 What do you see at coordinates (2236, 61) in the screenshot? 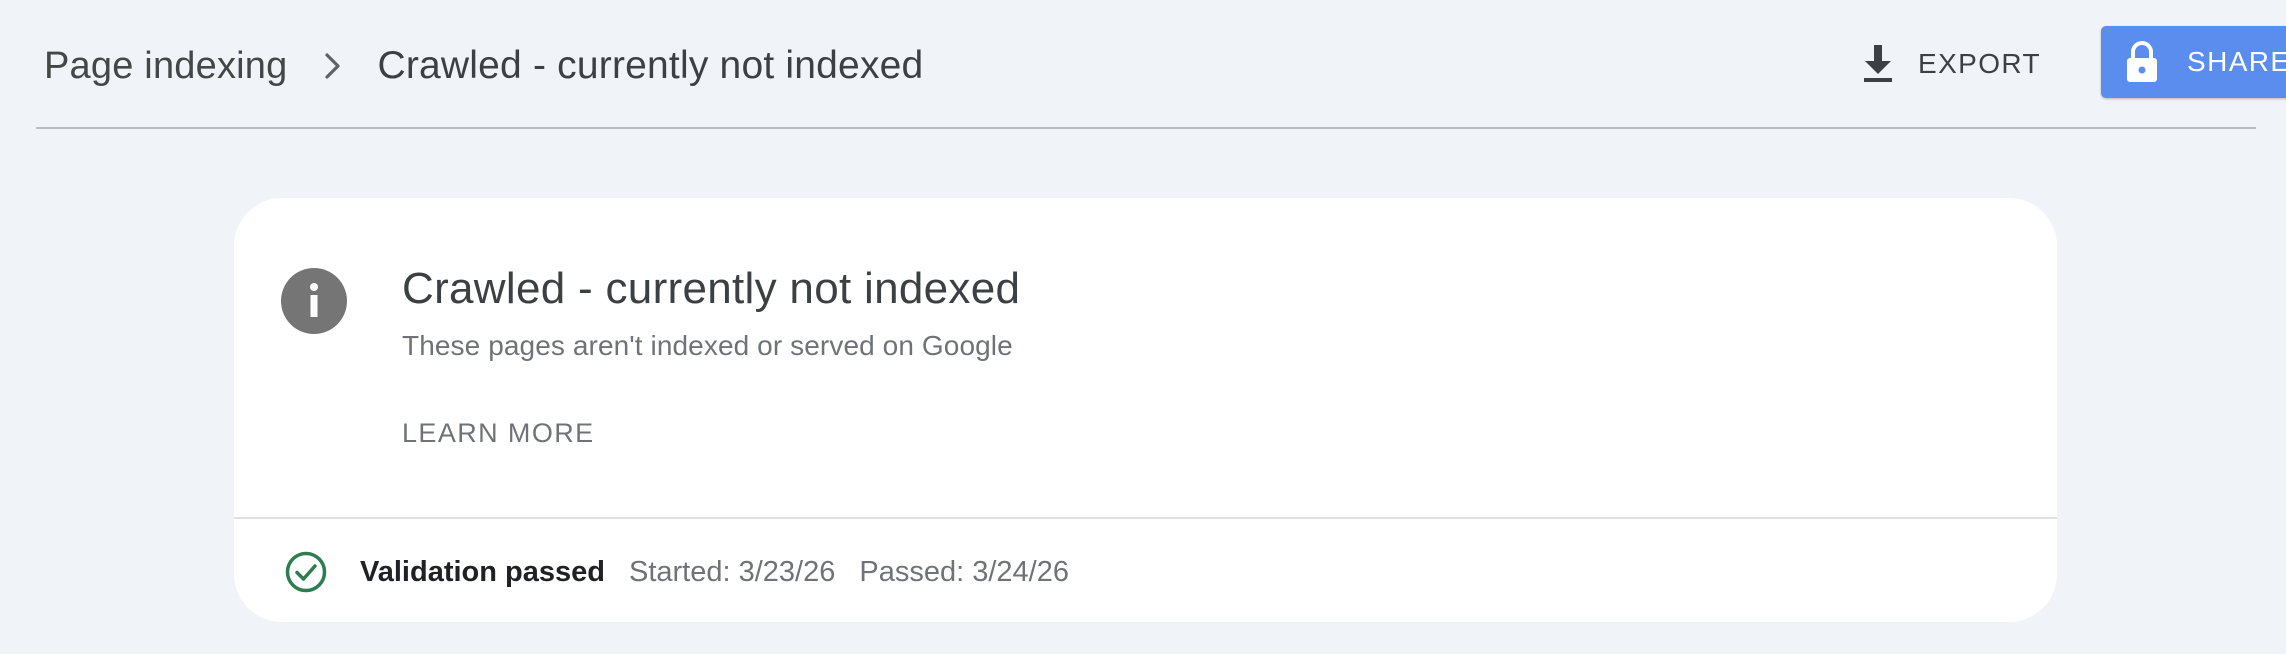
I see `share-label: SHARE` at bounding box center [2236, 61].